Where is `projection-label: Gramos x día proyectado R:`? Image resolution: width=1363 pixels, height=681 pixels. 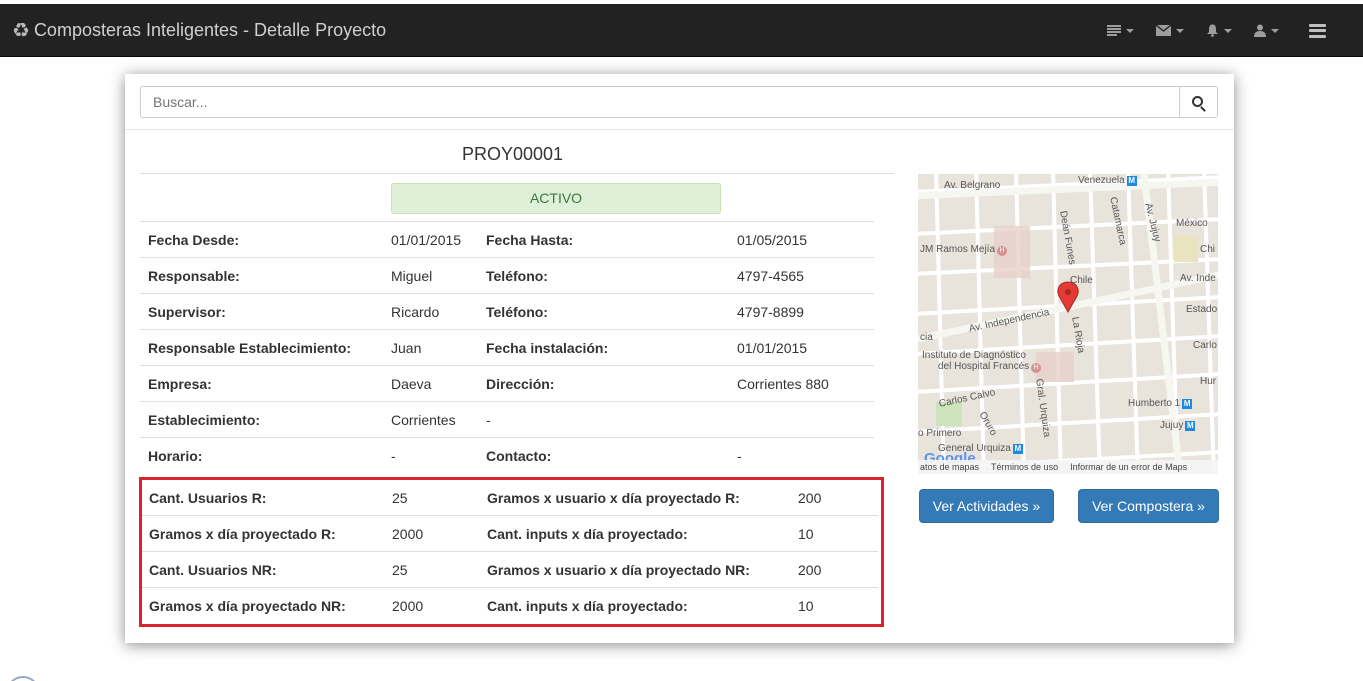
projection-label: Gramos x día proyectado R: is located at coordinates (242, 534).